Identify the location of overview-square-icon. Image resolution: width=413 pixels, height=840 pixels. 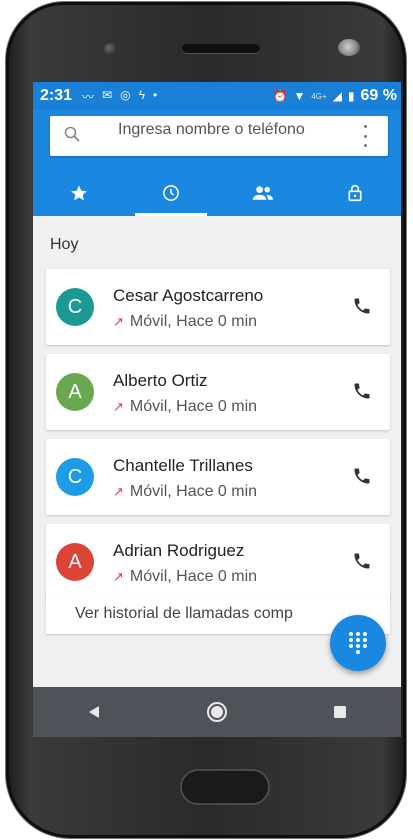
(339, 712).